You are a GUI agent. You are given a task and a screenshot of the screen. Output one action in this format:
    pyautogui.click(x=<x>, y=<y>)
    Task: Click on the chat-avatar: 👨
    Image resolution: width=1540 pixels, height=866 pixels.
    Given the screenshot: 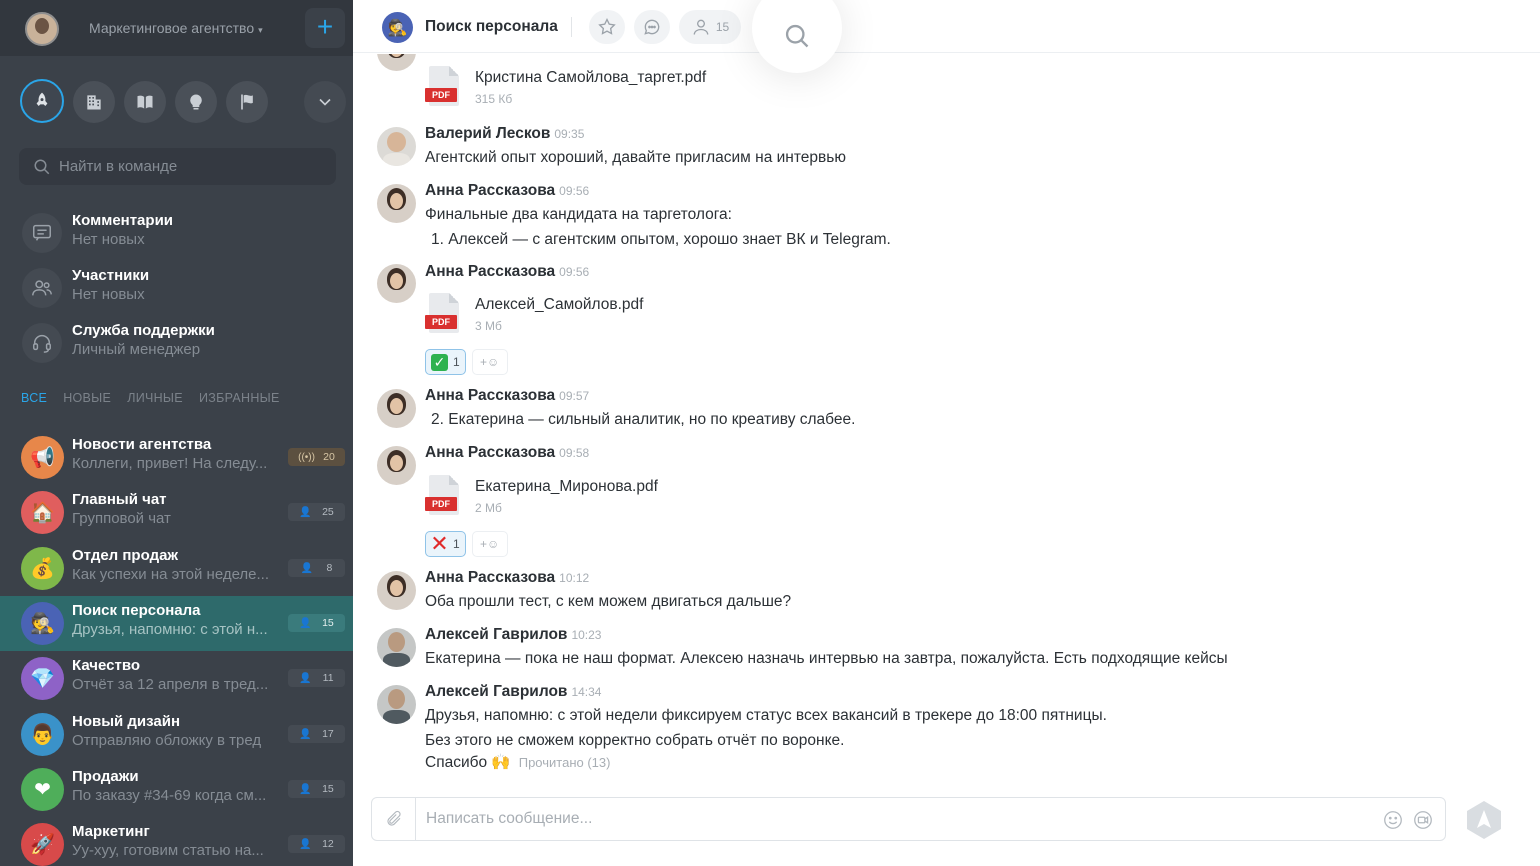 What is the action you would take?
    pyautogui.click(x=42, y=734)
    